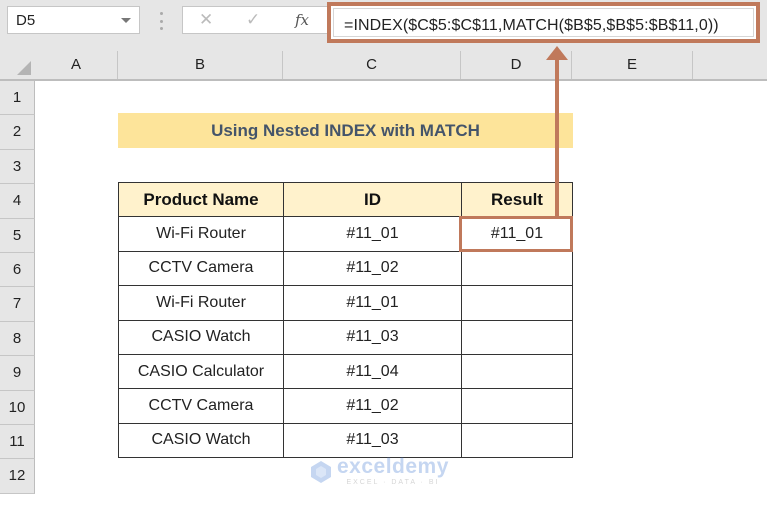 This screenshot has height=505, width=767. Describe the element at coordinates (17, 270) in the screenshot. I see `row-header-6: 6` at that location.